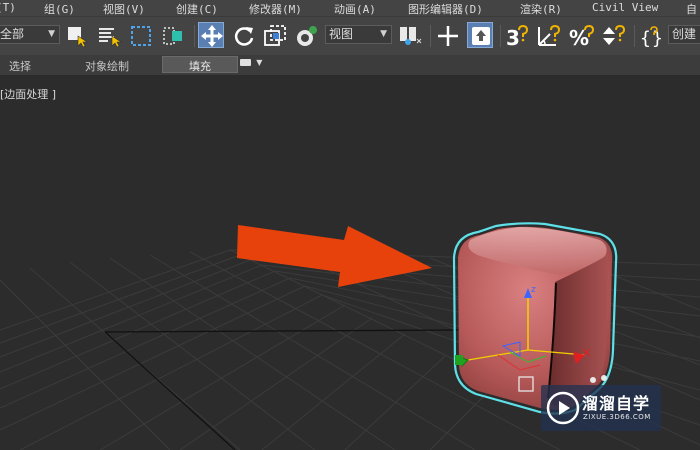 The image size is (700, 450). I want to click on window-crossing-icon, so click(172, 36).